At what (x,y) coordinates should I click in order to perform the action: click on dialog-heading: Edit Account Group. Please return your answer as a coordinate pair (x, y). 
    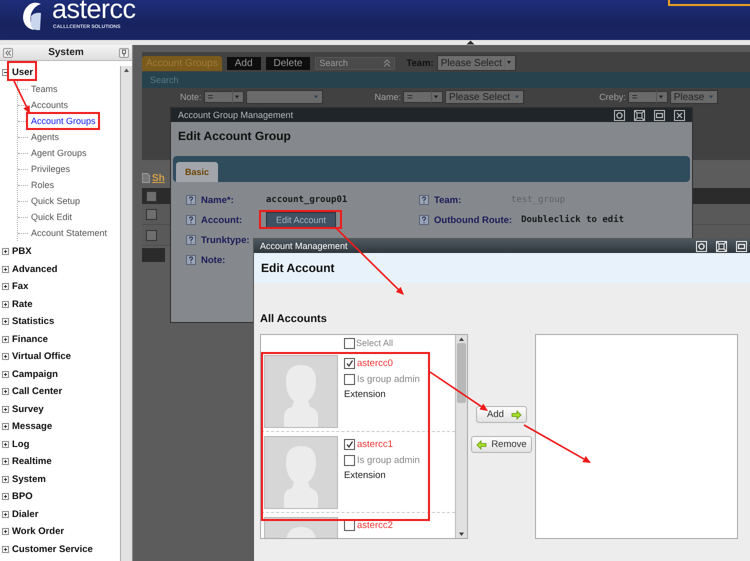
    Looking at the image, I should click on (234, 136).